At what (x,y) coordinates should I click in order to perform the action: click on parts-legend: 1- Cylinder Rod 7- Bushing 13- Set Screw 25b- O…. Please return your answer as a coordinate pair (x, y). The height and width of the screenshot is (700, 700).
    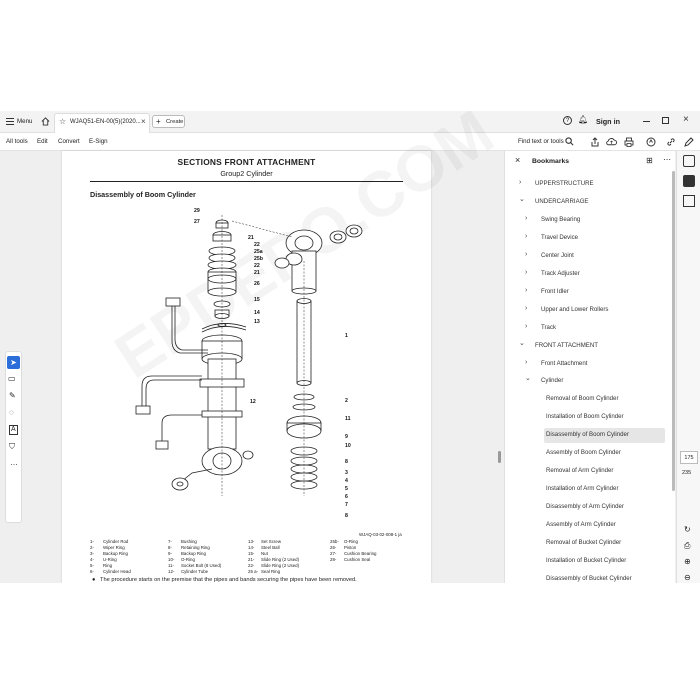
    Looking at the image, I should click on (250, 558).